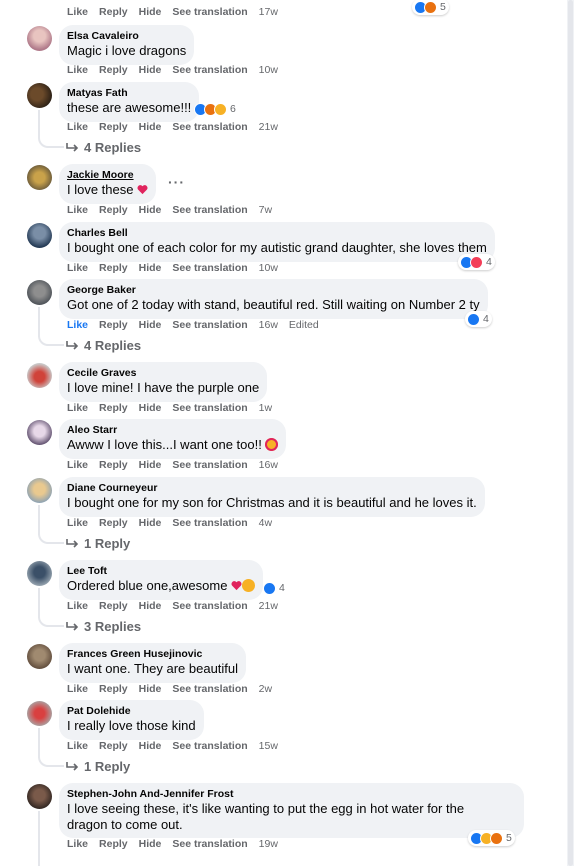  What do you see at coordinates (163, 373) in the screenshot?
I see `comment-author: Cecile Graves` at bounding box center [163, 373].